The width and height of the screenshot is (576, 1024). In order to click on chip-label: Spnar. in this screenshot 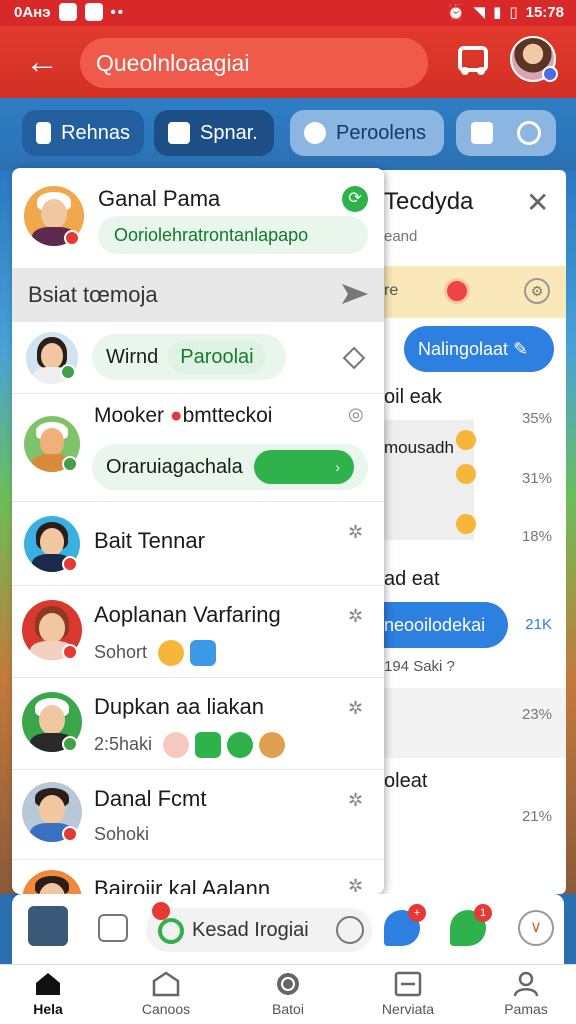, I will do `click(229, 132)`.